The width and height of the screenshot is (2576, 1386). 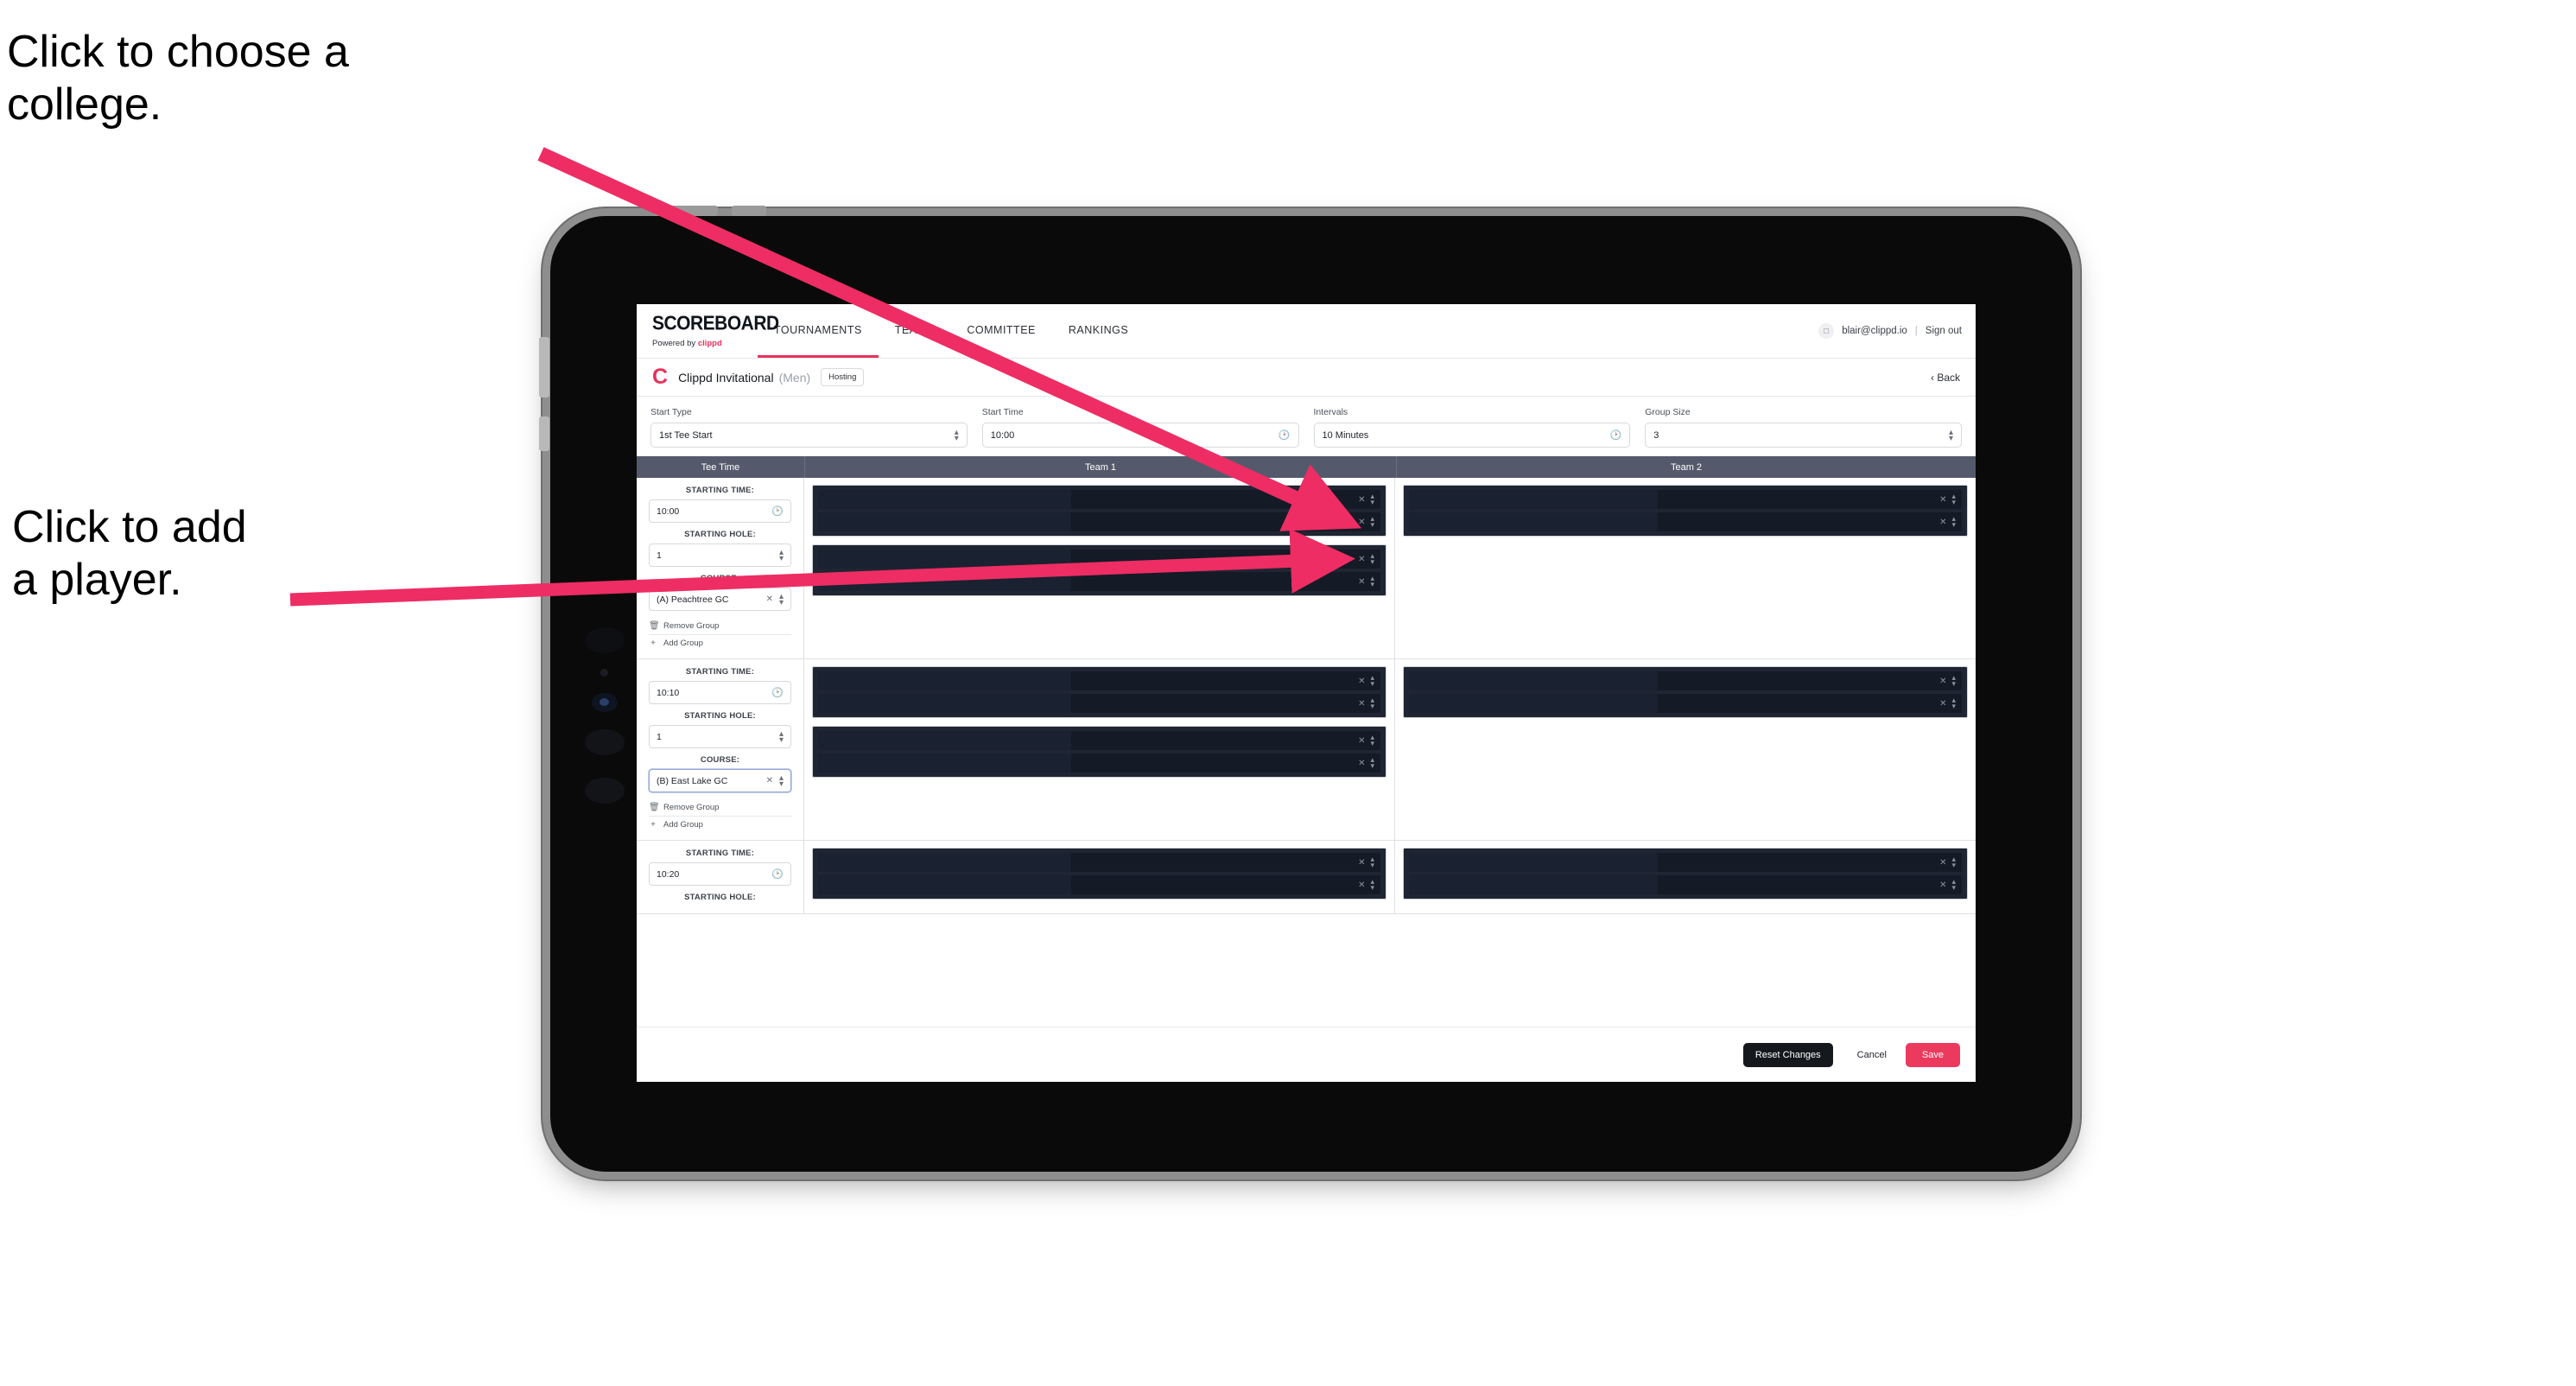 I want to click on user-avatar-icon: ☐, so click(x=1826, y=331).